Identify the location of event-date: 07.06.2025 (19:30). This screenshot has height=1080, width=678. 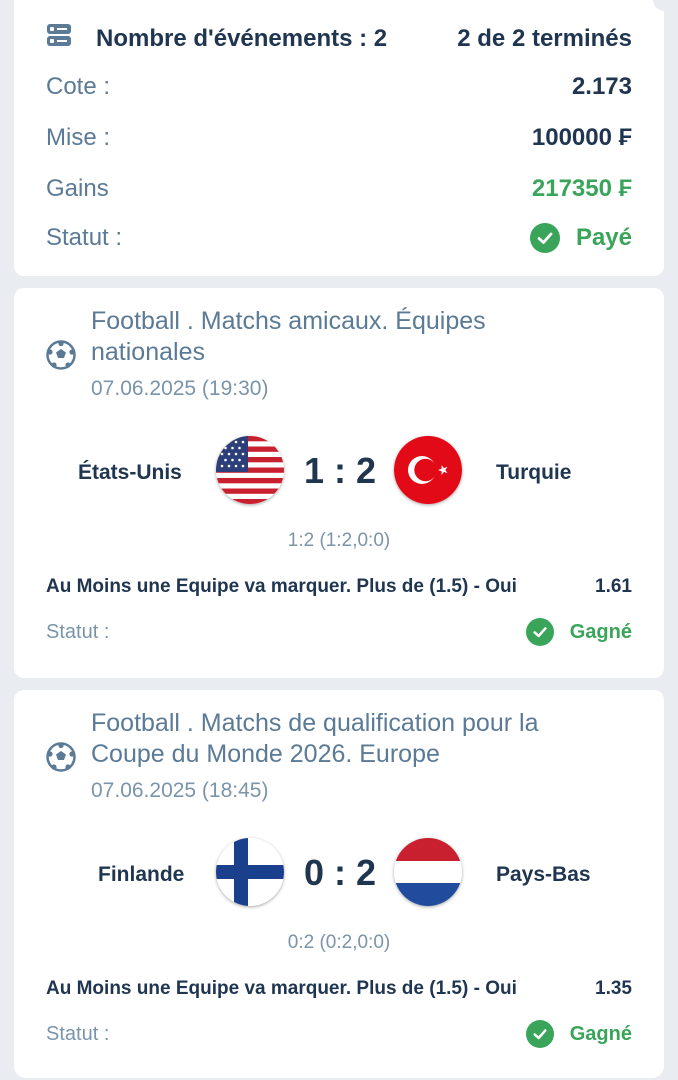
(180, 388).